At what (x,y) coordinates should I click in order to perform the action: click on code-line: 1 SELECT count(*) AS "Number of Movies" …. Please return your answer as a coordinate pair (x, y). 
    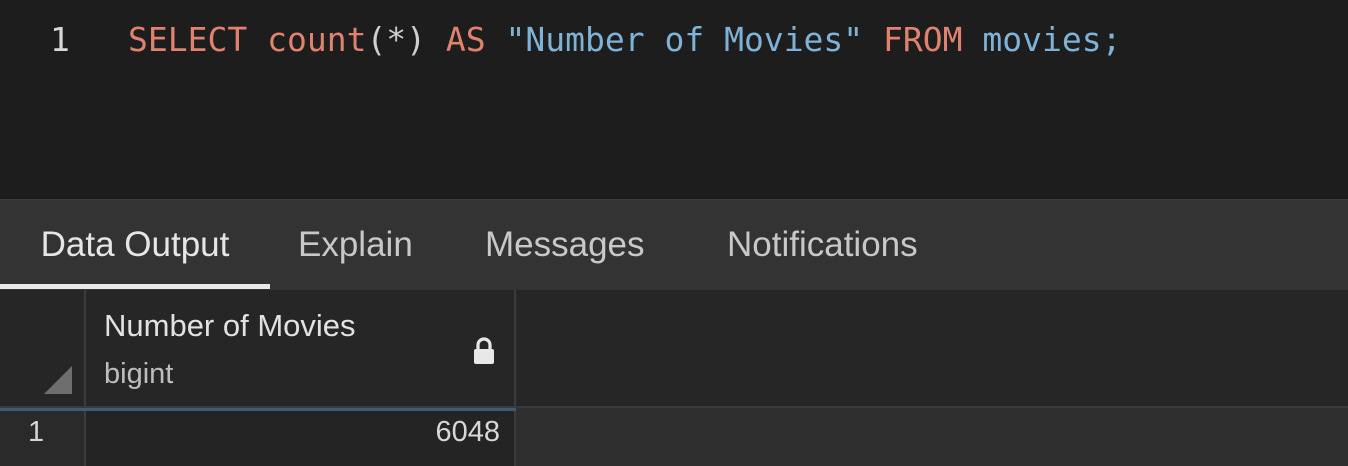
    Looking at the image, I should click on (674, 40).